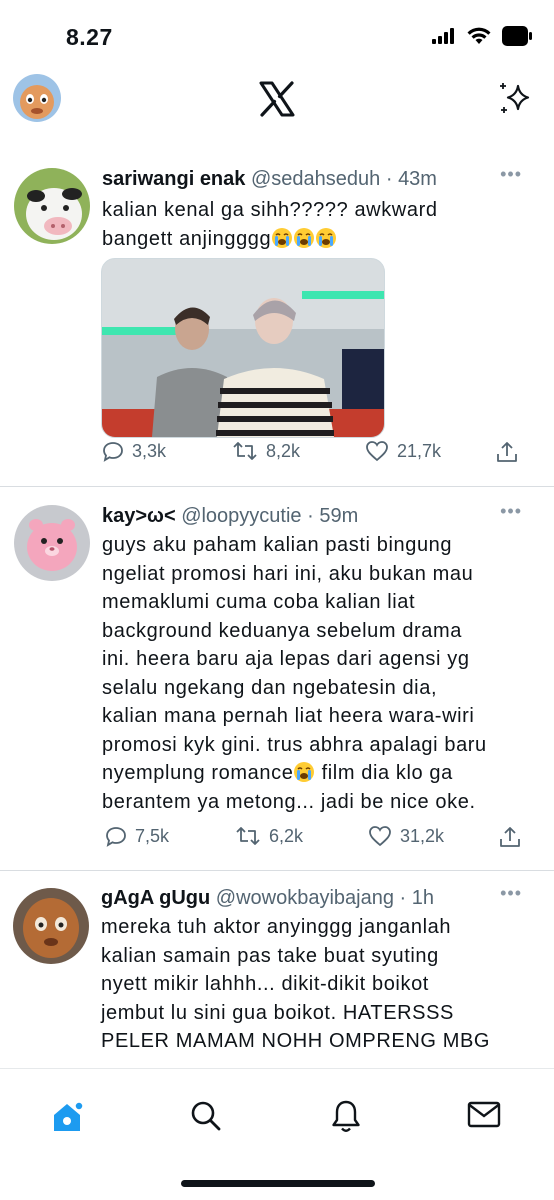 The width and height of the screenshot is (554, 1200). I want to click on battery-icon, so click(517, 36).